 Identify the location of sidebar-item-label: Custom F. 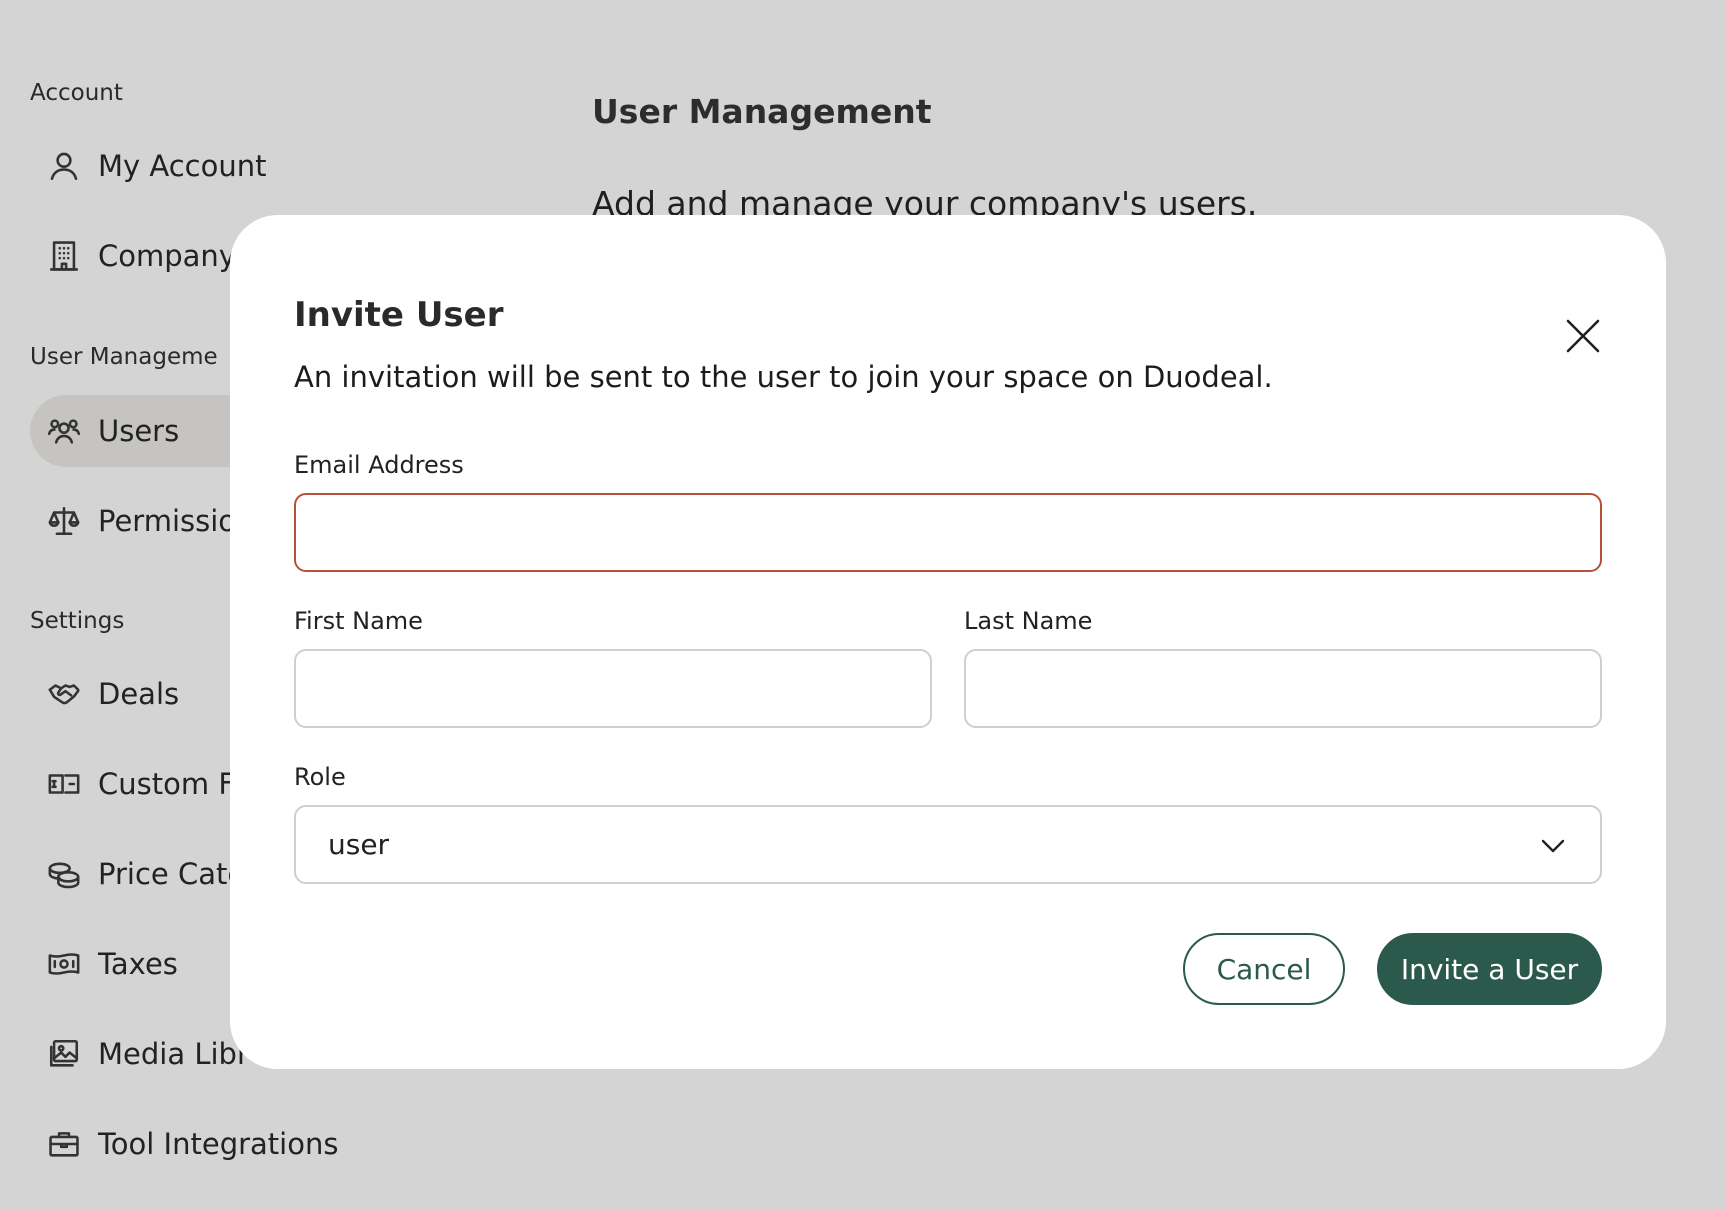
(166, 784).